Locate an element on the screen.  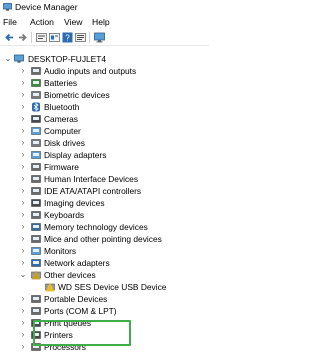
tree-category: › Portable Devices is located at coordinates (104, 299).